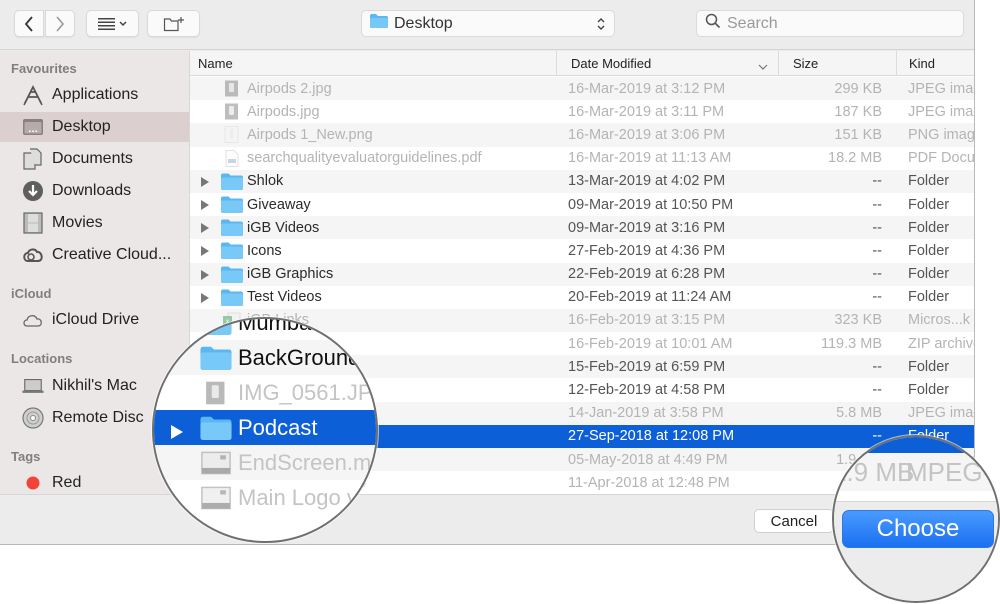 The height and width of the screenshot is (604, 1000). Describe the element at coordinates (647, 181) in the screenshot. I see `file-date-modified: 13-Mar-2019 at 4:02 PM` at that location.